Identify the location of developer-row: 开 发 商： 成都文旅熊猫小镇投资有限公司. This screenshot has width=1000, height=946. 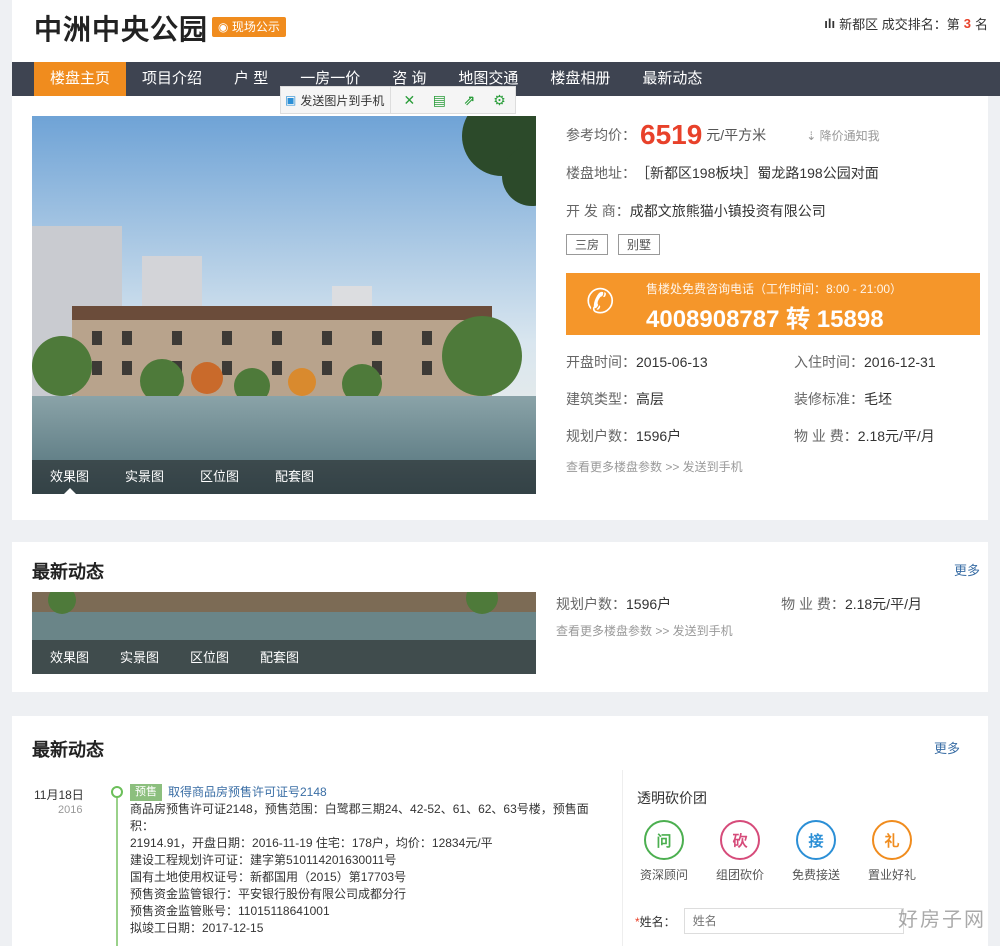
(696, 211).